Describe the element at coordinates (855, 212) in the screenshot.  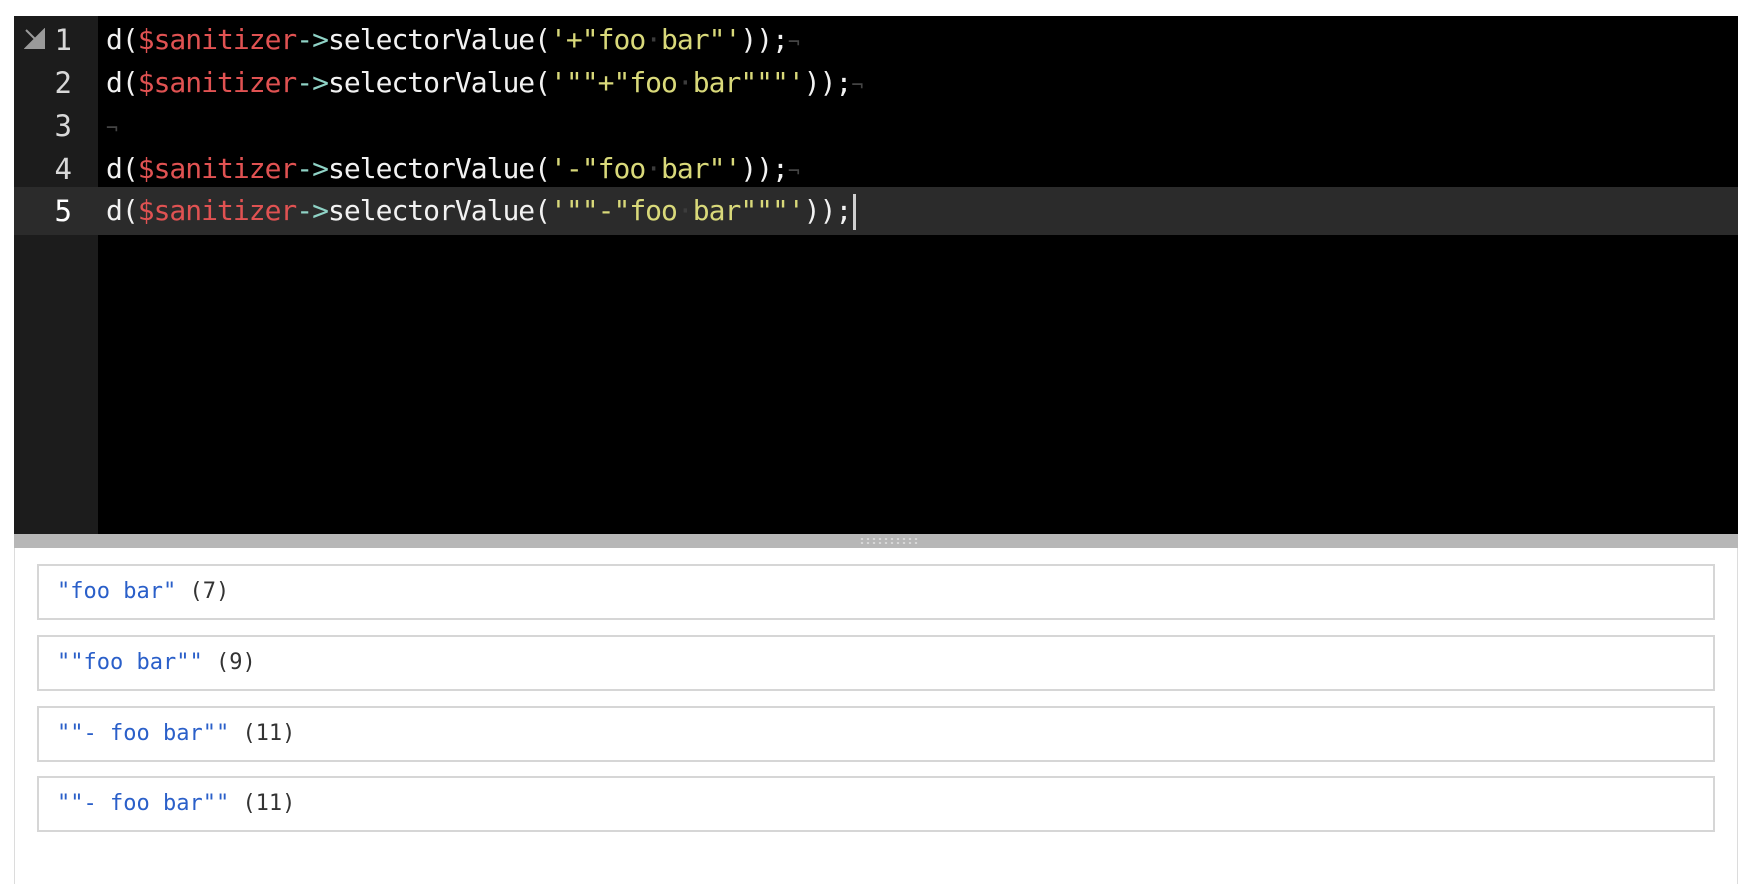
I see `text-cursor` at that location.